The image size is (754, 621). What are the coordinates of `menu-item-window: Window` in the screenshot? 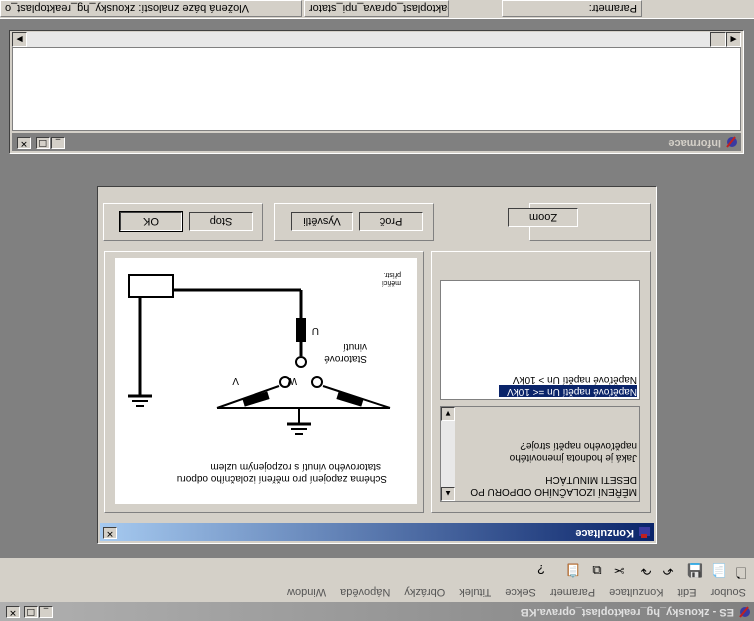 It's located at (306, 592).